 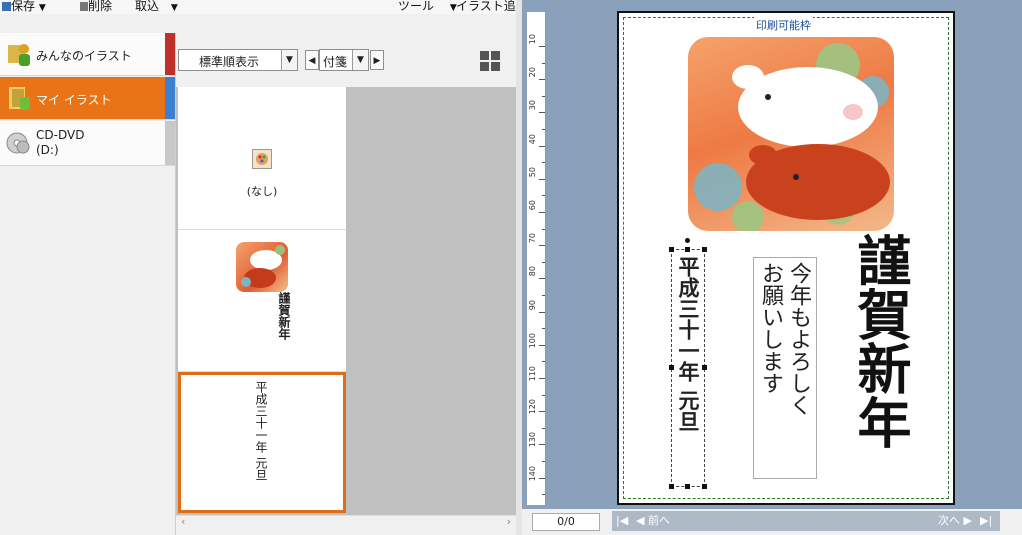 I want to click on next-tag-button: ▶, so click(x=377, y=60).